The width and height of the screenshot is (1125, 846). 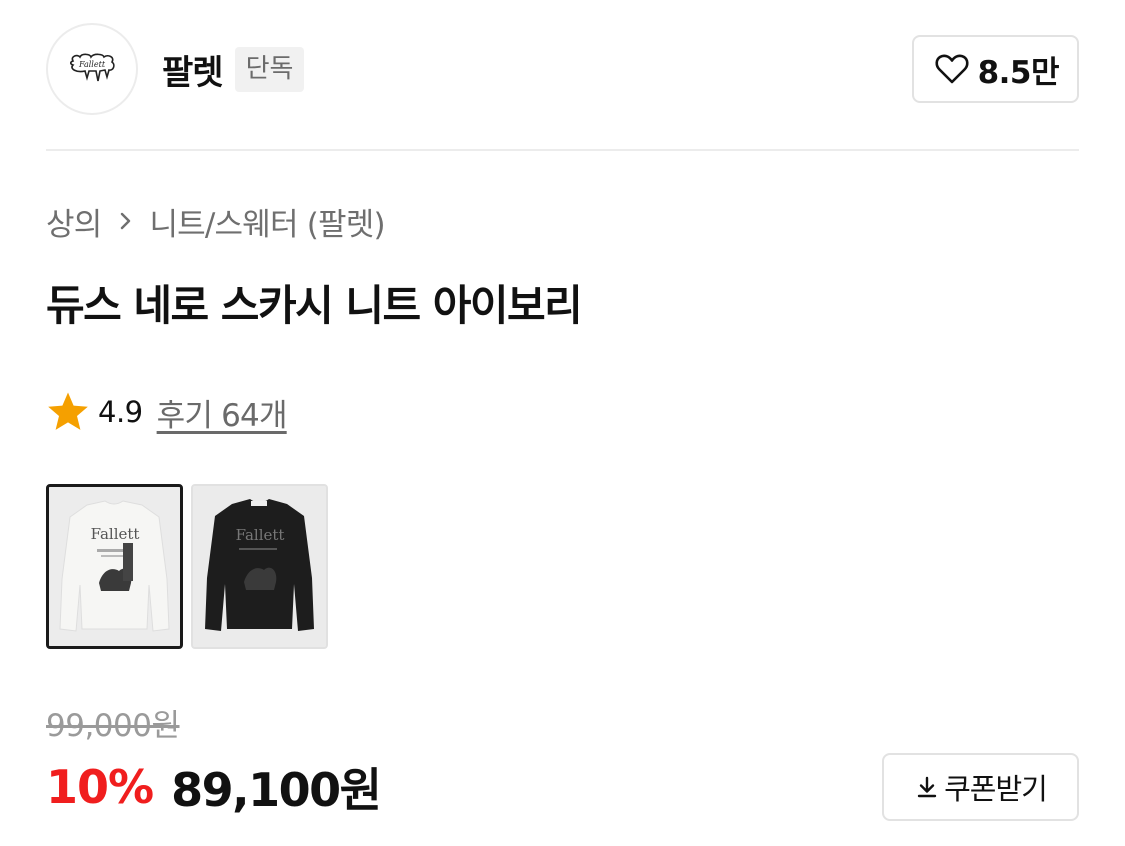 I want to click on coupon-download-button: 쿠폰받기, so click(x=980, y=787).